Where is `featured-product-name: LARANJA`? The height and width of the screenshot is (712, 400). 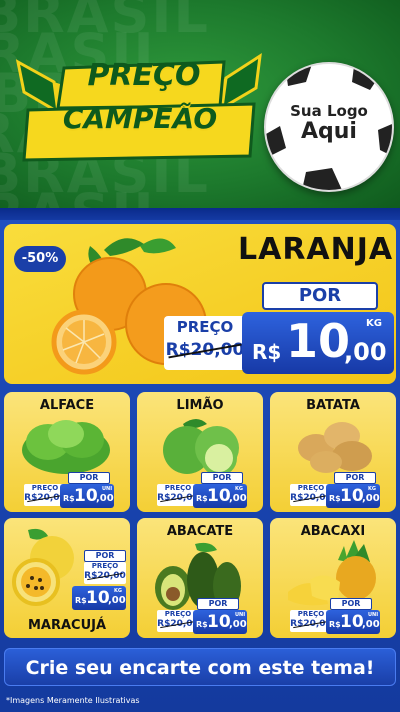 featured-product-name: LARANJA is located at coordinates (316, 249).